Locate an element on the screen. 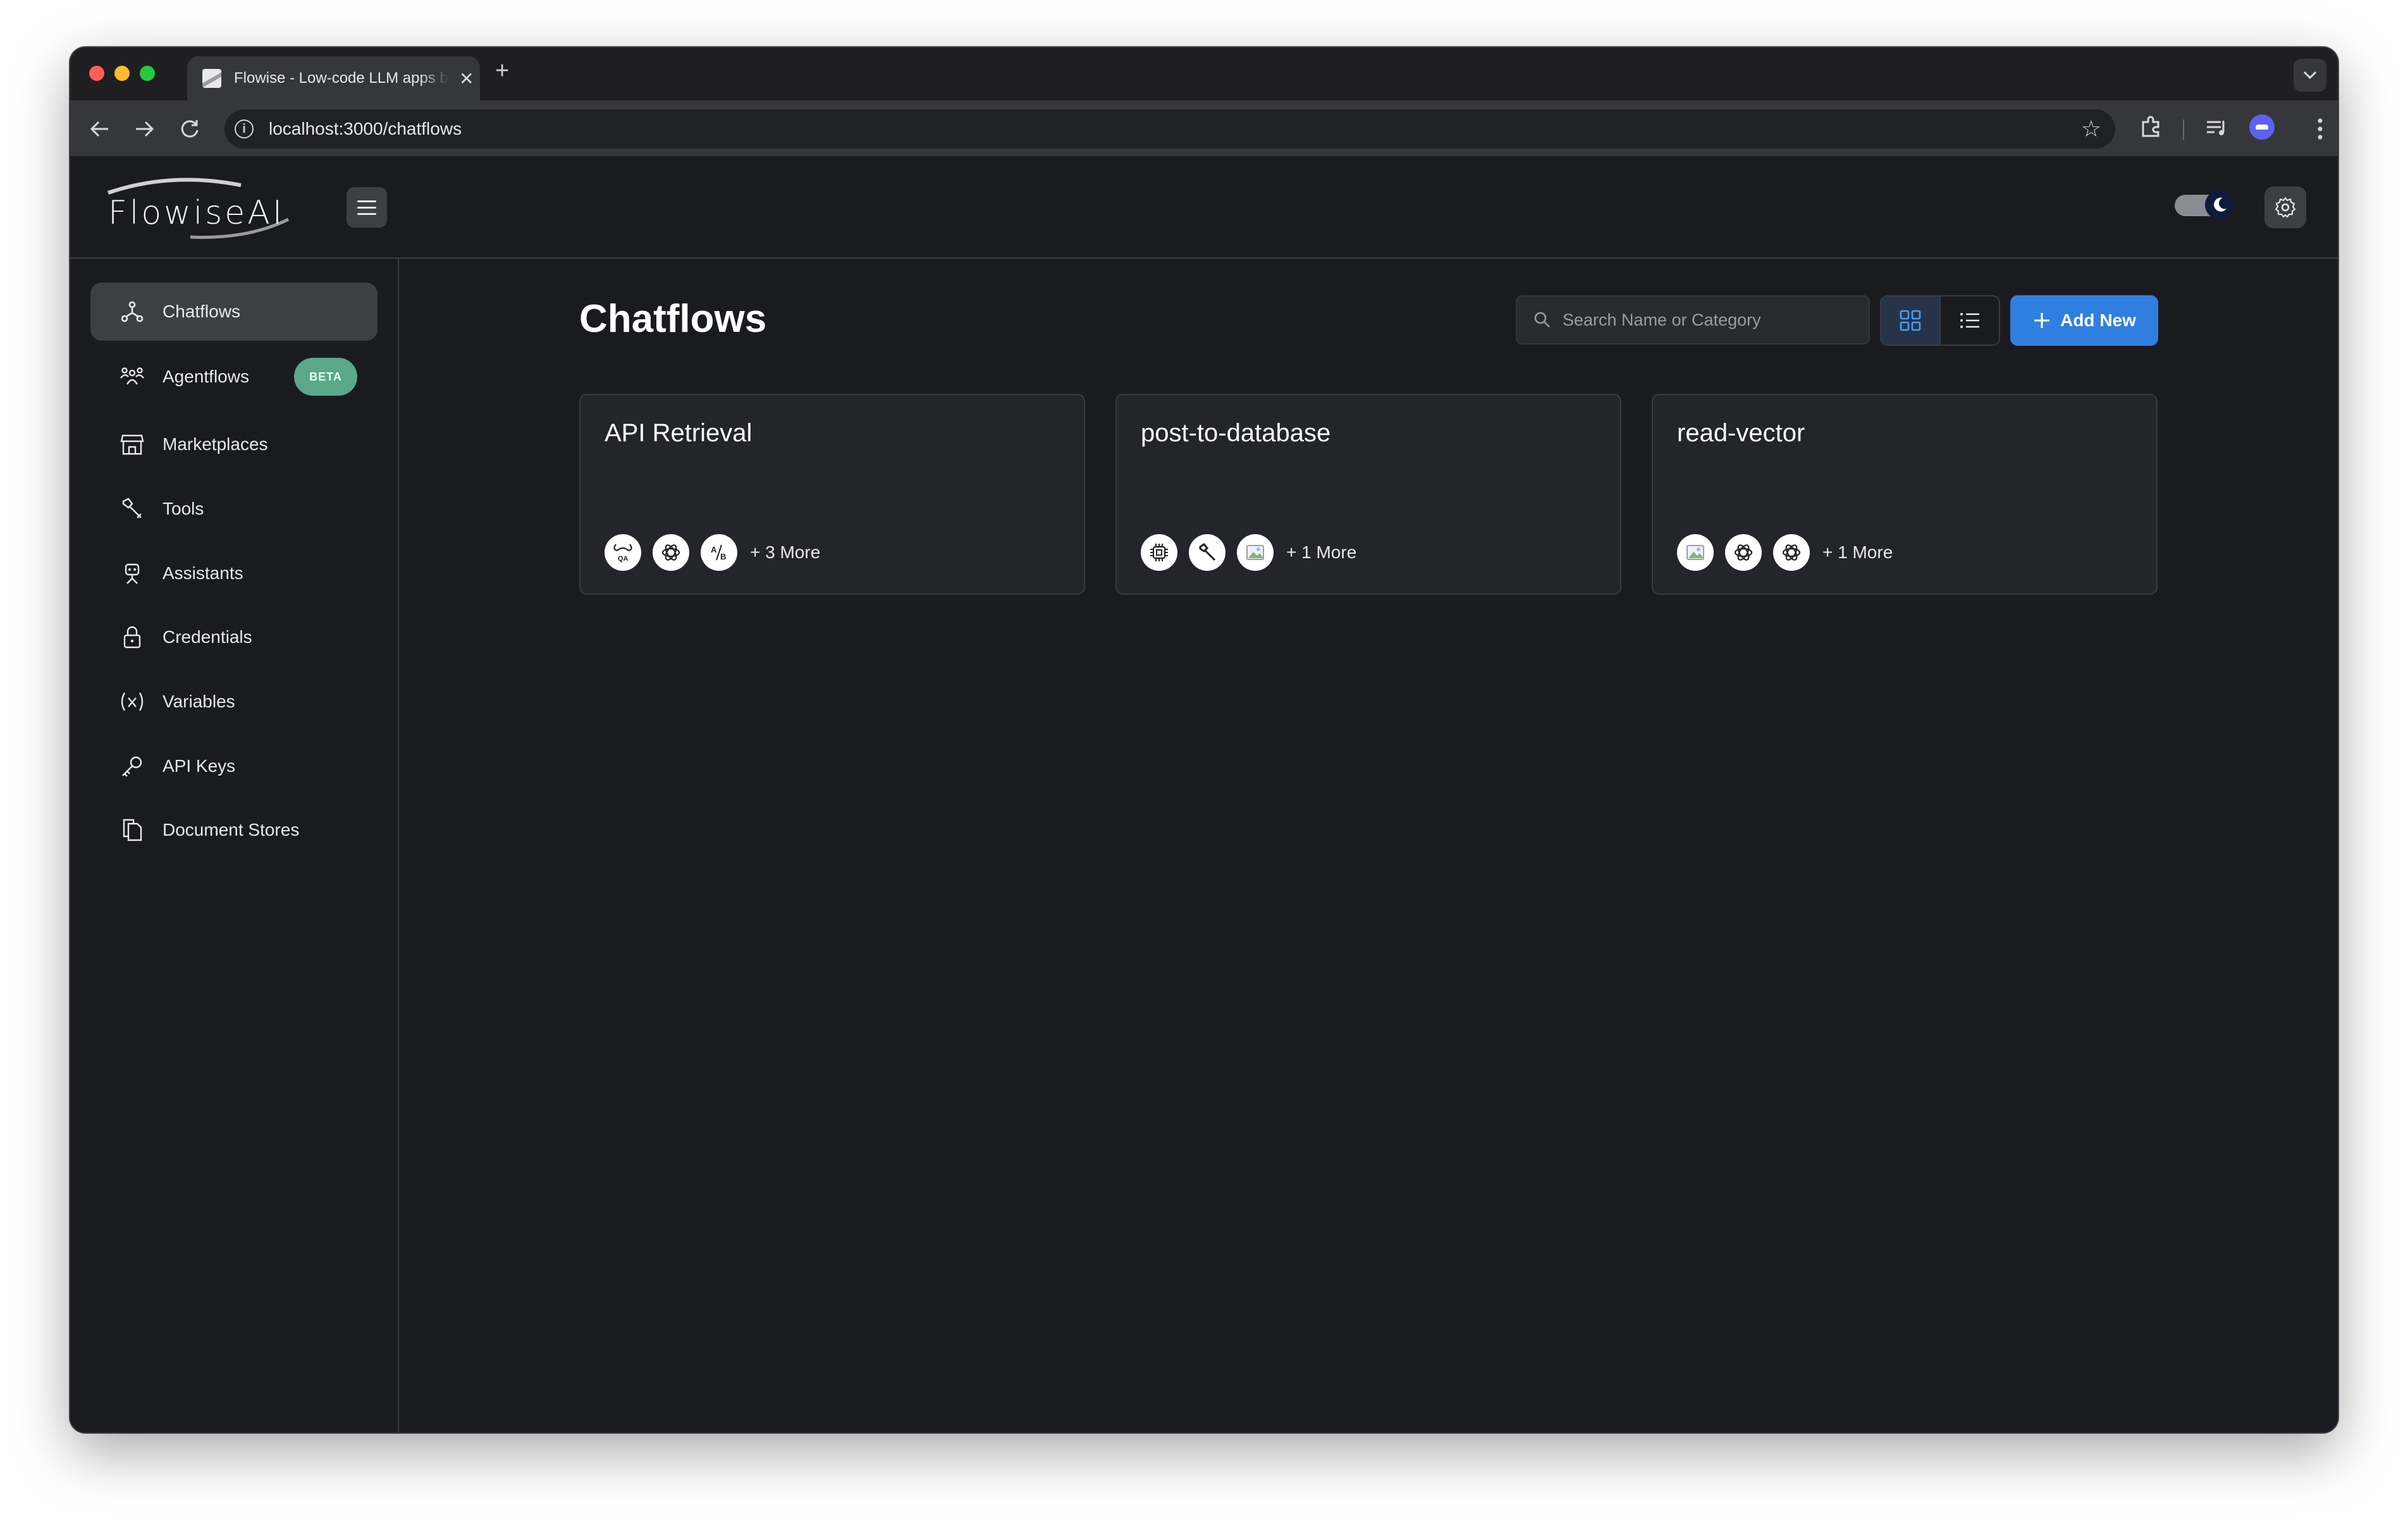 The width and height of the screenshot is (2408, 1526). qa-chain-icon: QA is located at coordinates (623, 552).